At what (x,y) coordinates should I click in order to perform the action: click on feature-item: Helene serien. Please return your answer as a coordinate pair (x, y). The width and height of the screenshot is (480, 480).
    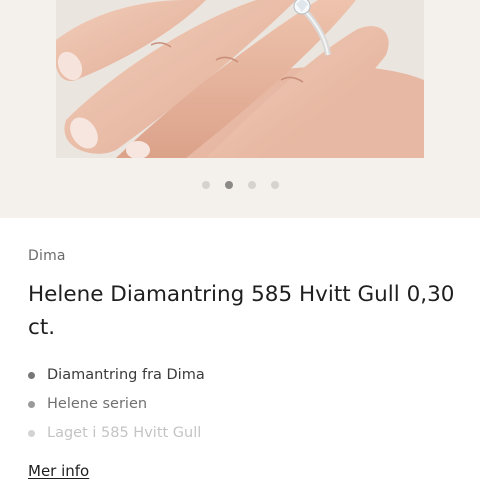
    Looking at the image, I should click on (248, 407).